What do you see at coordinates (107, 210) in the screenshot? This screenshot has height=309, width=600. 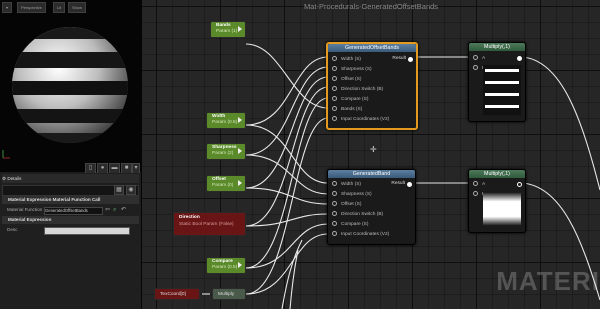 I see `arrow-left-icon: ⇦` at bounding box center [107, 210].